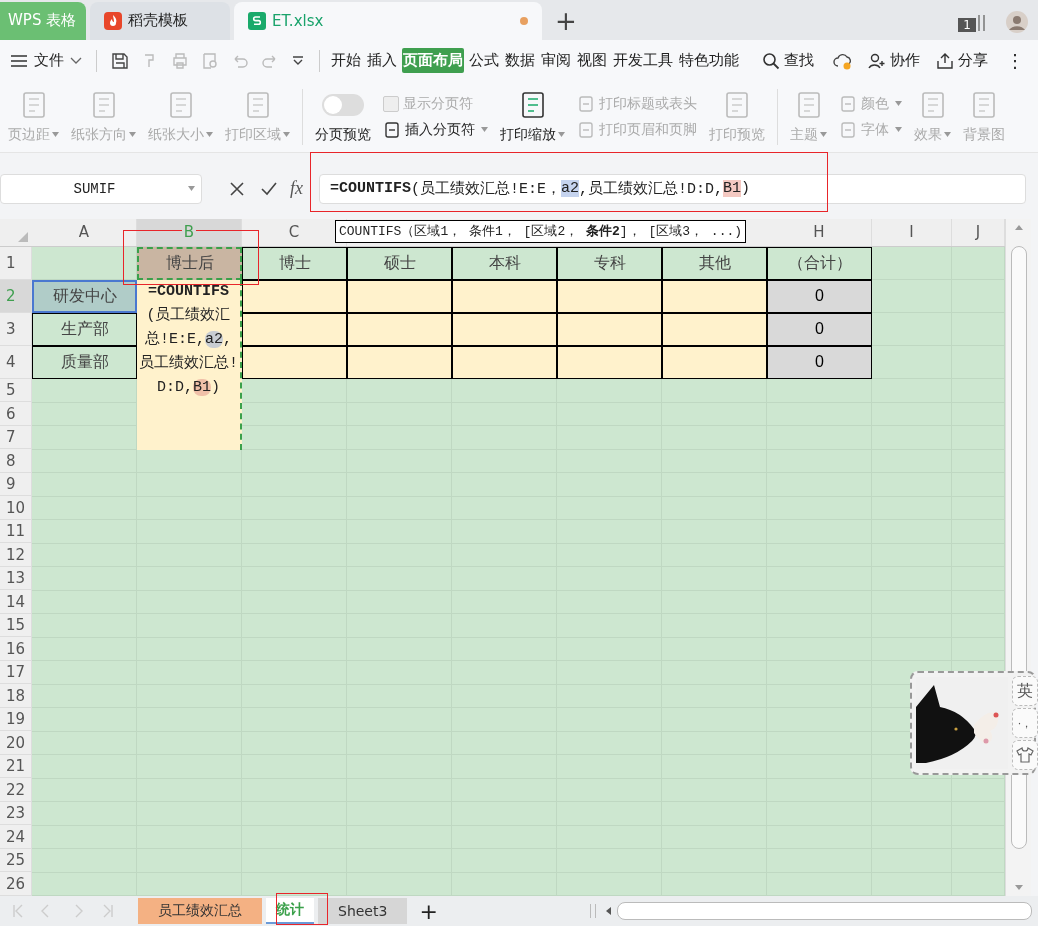 The image size is (1038, 926). I want to click on row-header: 12, so click(16, 555).